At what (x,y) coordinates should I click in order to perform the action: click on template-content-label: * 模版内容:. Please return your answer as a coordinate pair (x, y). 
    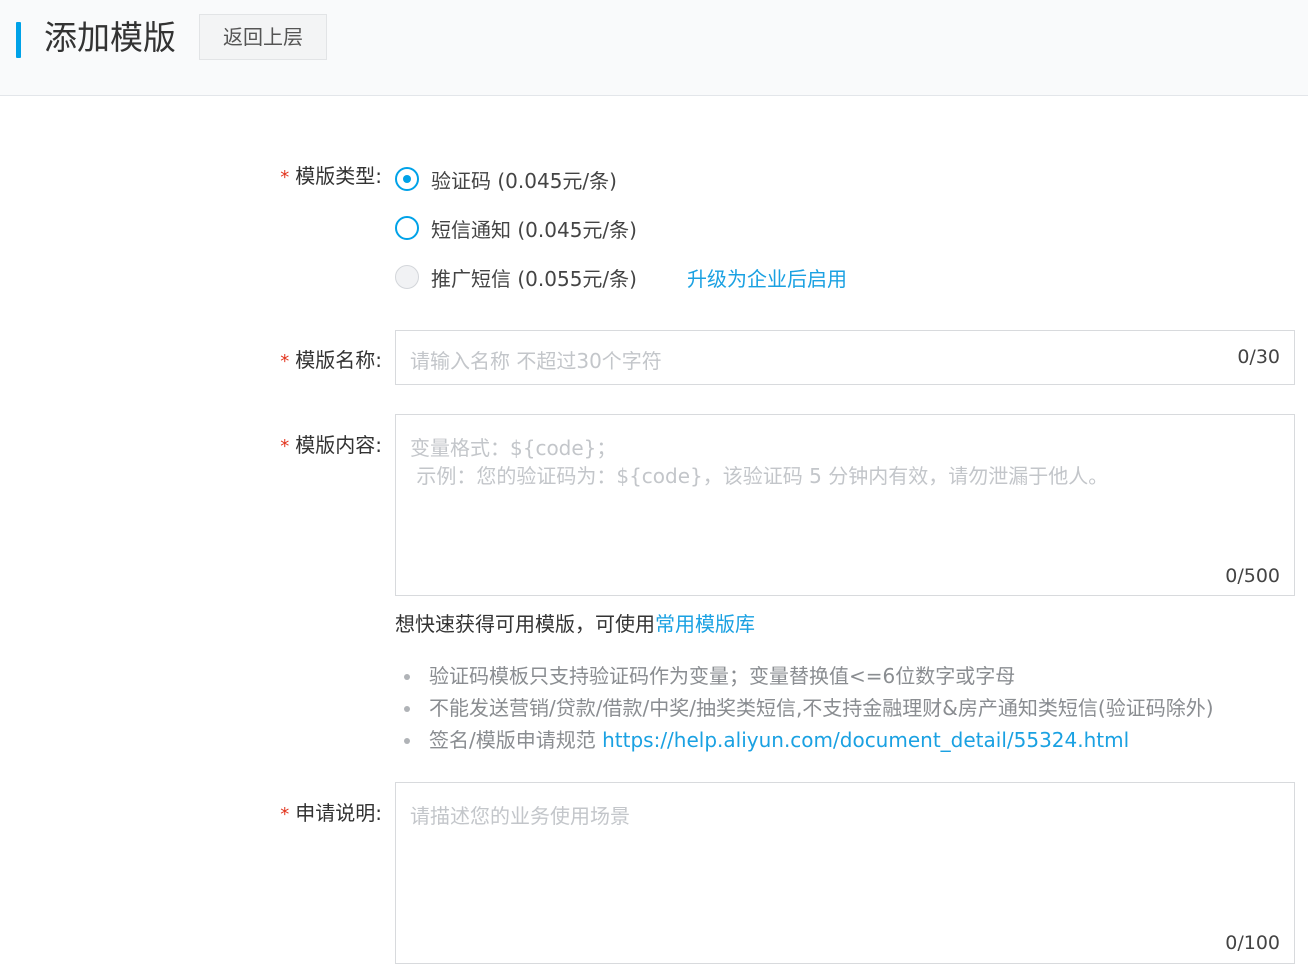
    Looking at the image, I should click on (191, 443).